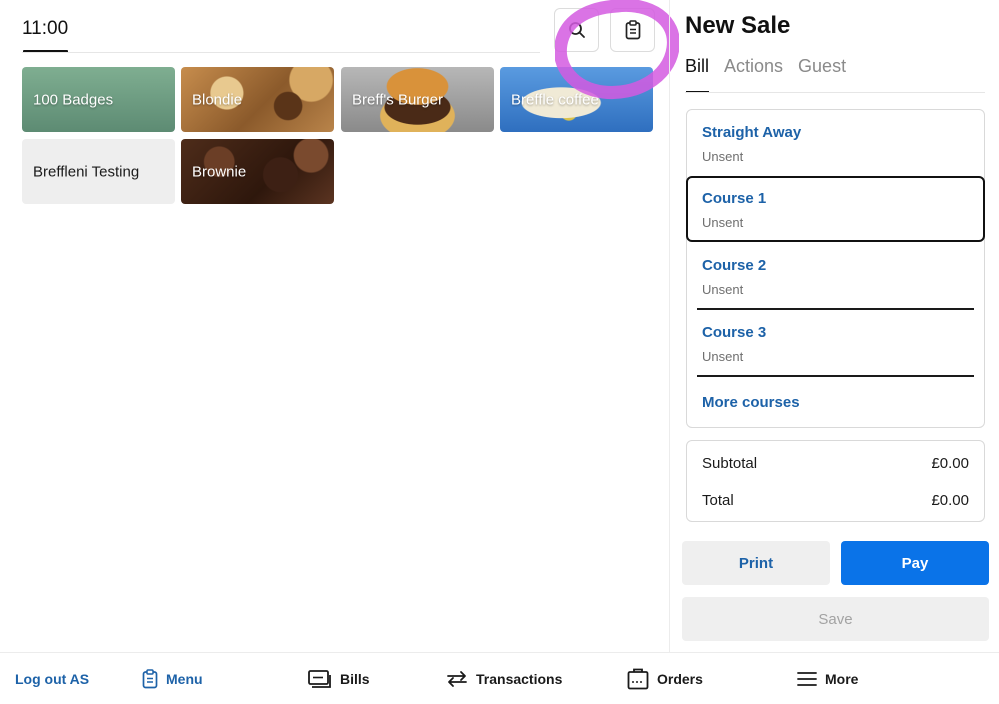  I want to click on total-row: Total £0.00, so click(835, 500).